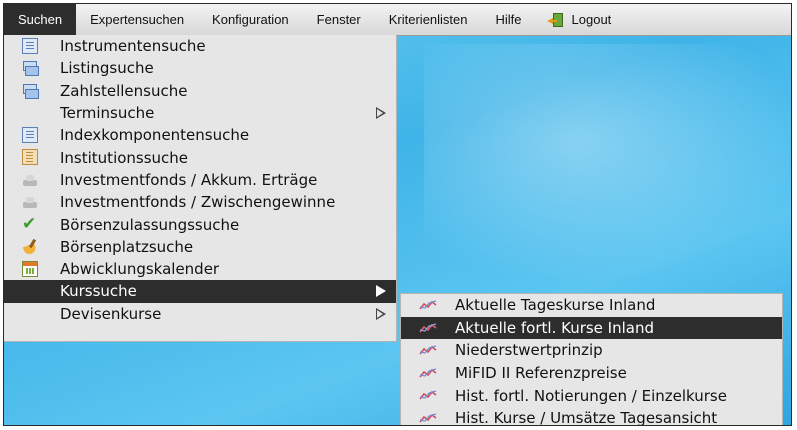 The width and height of the screenshot is (797, 430). I want to click on menu-item-label: Kurssuche, so click(98, 291).